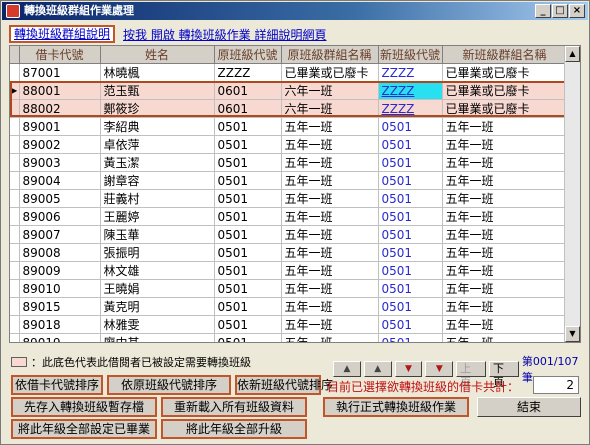  What do you see at coordinates (577, 11) in the screenshot?
I see `close-window-button: ×` at bounding box center [577, 11].